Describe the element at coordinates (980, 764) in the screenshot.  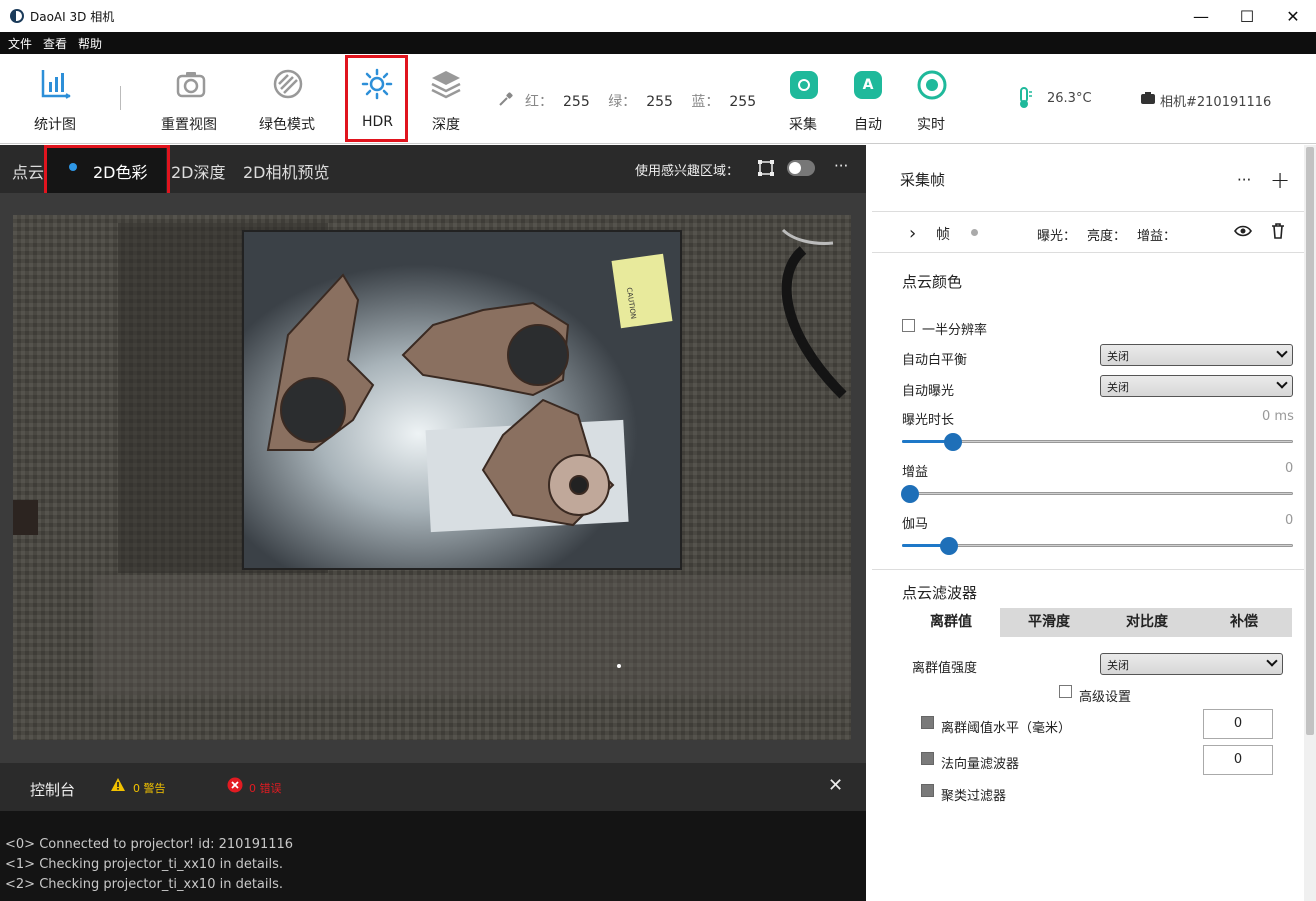
I see `normal-filter-label: 法向量滤波器` at that location.